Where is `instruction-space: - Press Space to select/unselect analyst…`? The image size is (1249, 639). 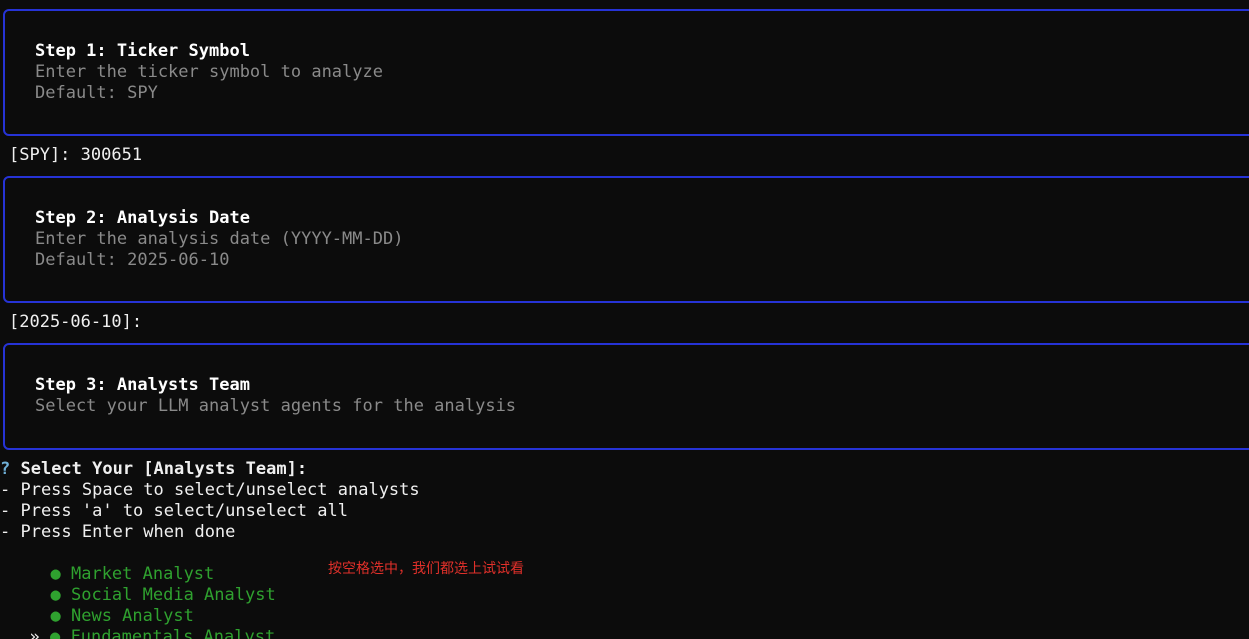
instruction-space: - Press Space to select/unselect analyst… is located at coordinates (210, 490).